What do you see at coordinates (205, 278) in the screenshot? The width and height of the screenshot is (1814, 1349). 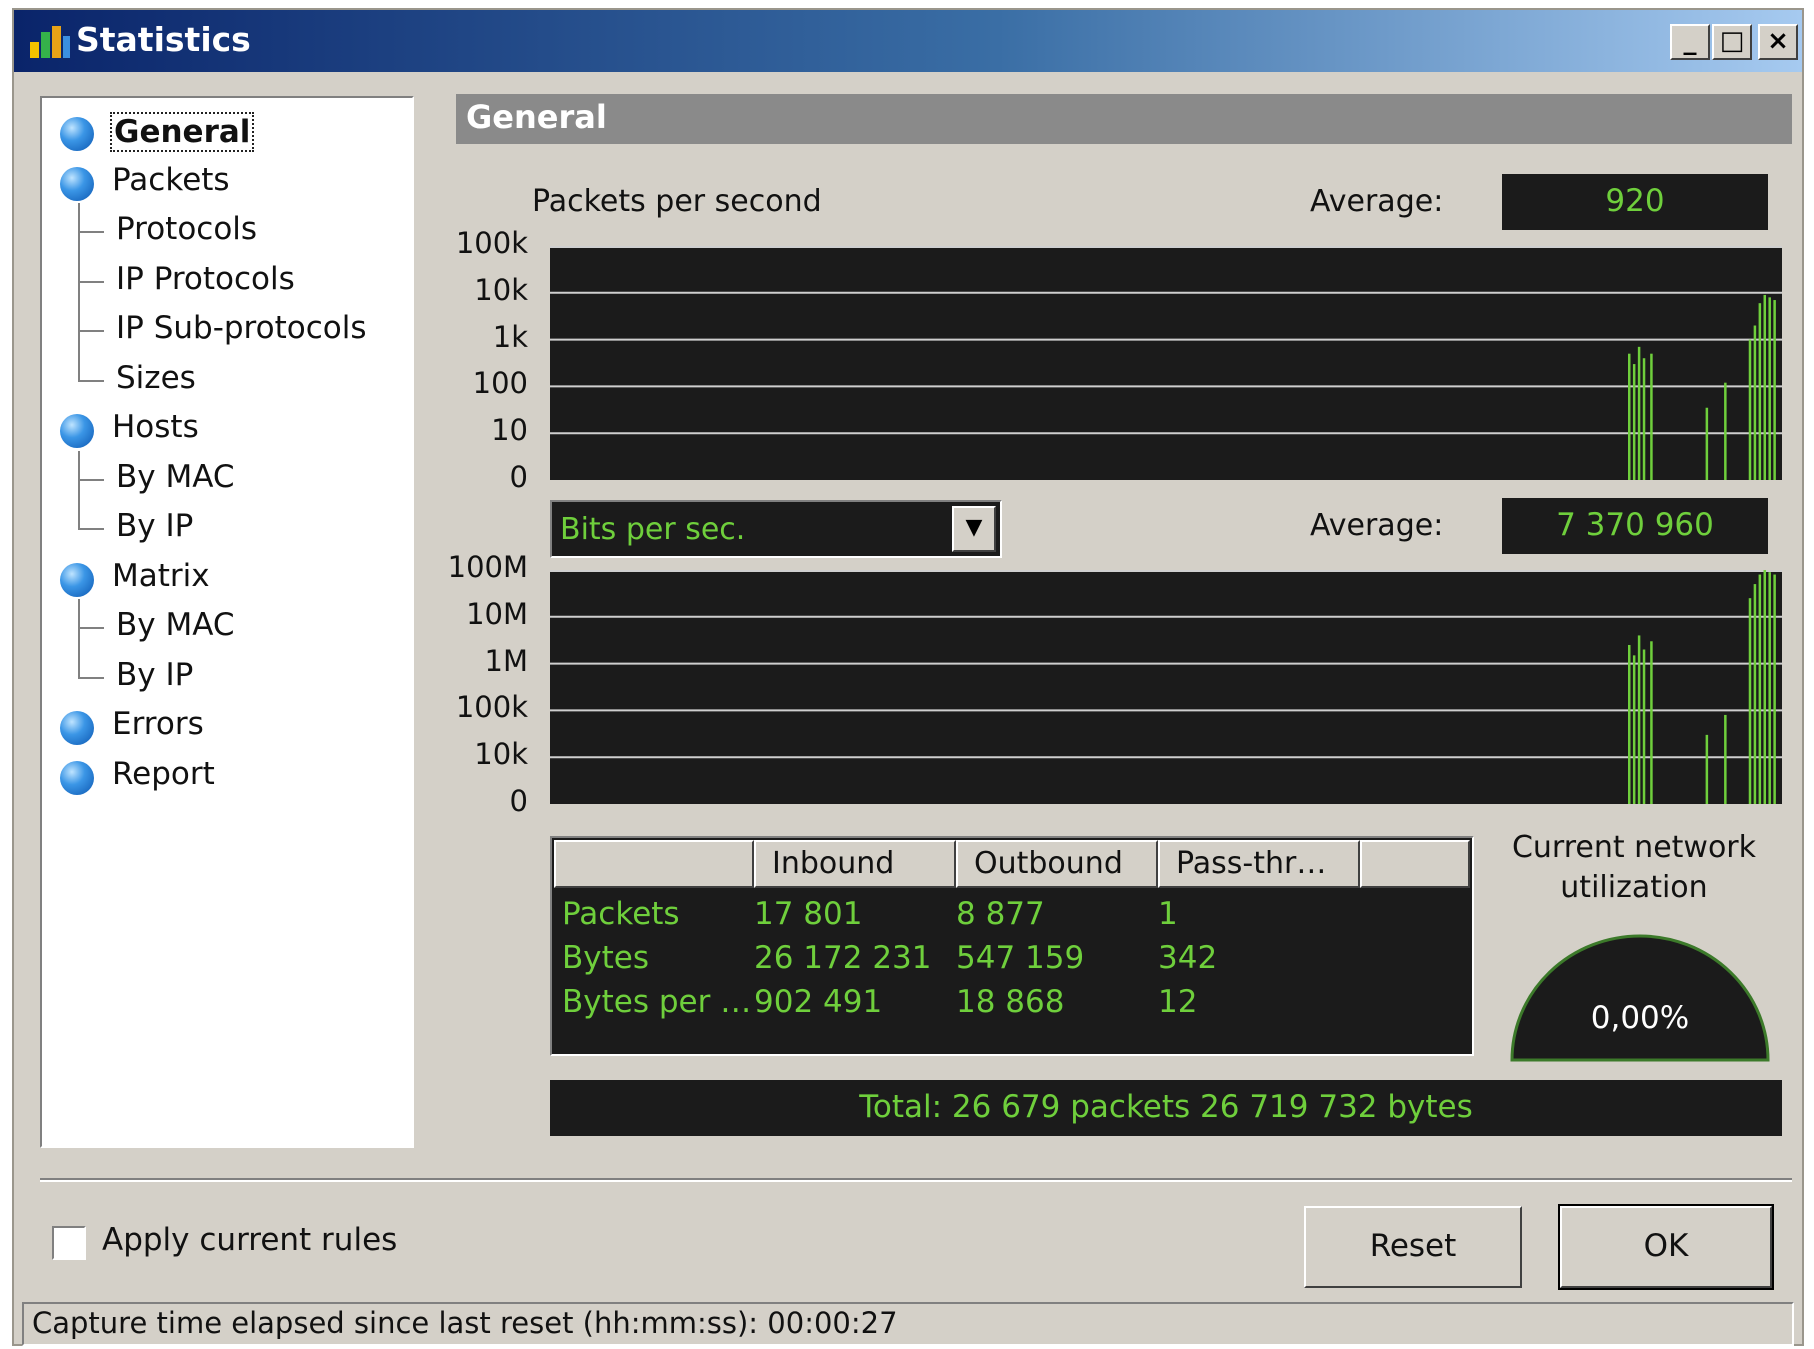 I see `tree-item-label: IP Protocols` at bounding box center [205, 278].